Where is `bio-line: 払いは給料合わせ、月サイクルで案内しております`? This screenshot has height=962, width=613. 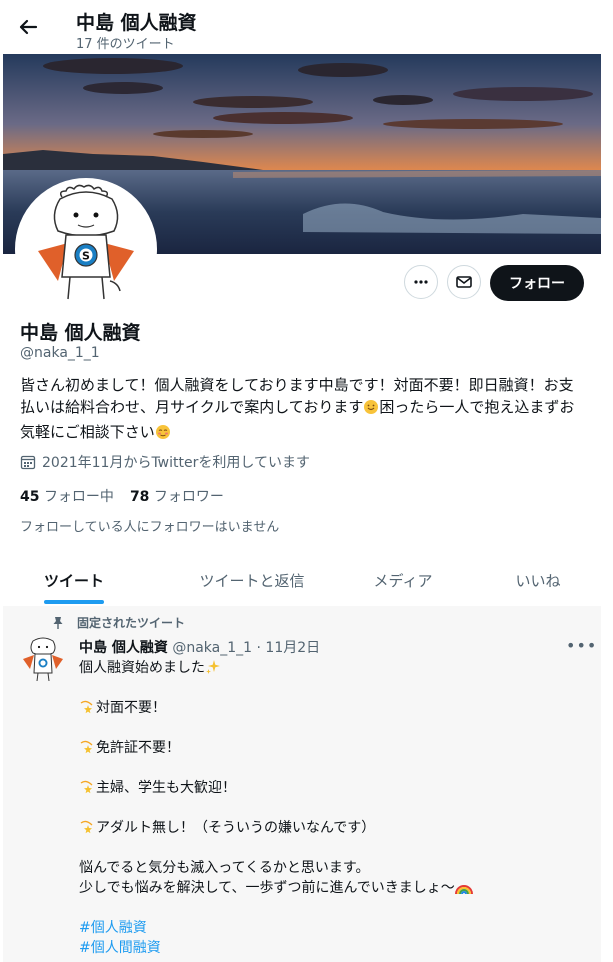
bio-line: 払いは給料合わせ、月サイクルで案内しております is located at coordinates (192, 407).